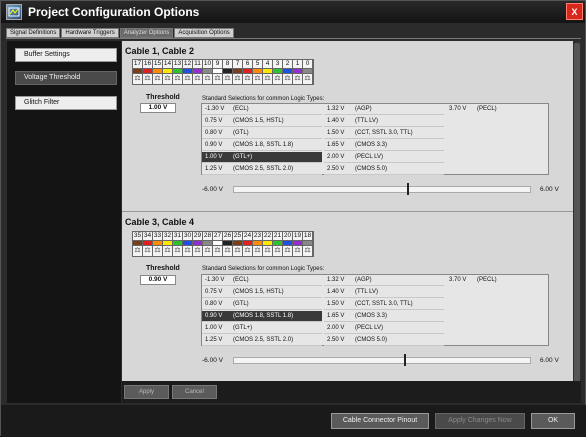 This screenshot has width=586, height=437. What do you see at coordinates (288, 244) in the screenshot?
I see `channel-column: 20 ⚖` at bounding box center [288, 244].